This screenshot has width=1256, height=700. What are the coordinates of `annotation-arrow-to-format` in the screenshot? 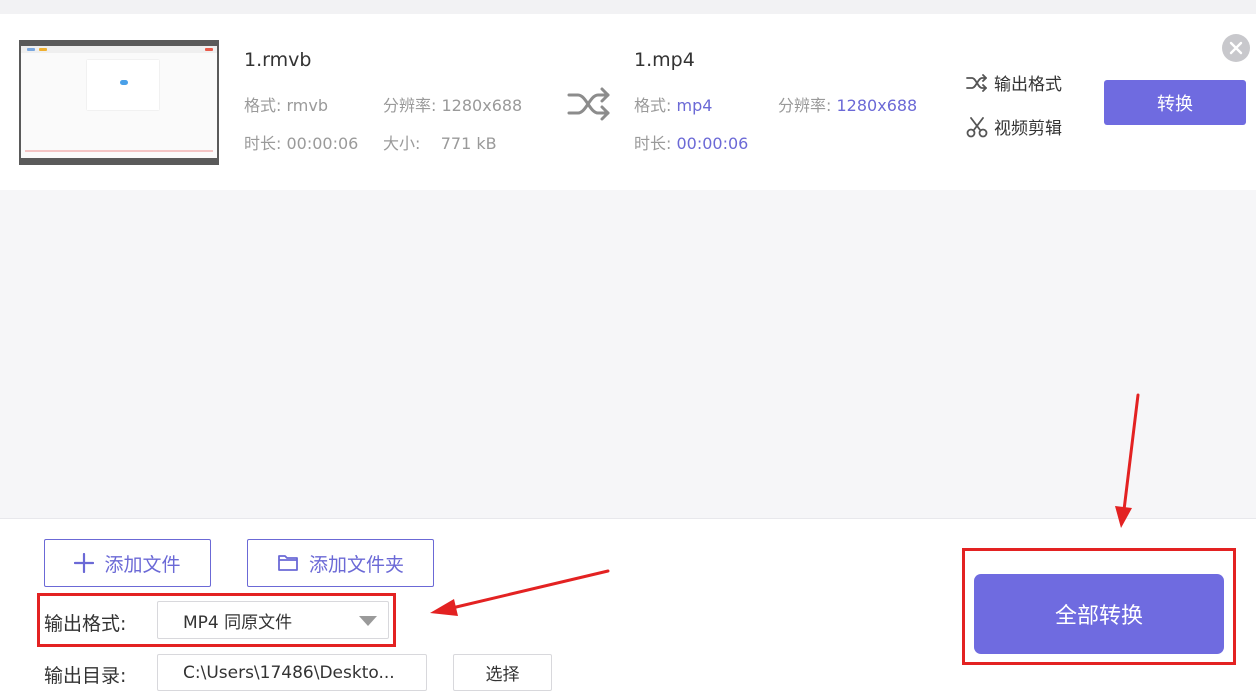 It's located at (520, 592).